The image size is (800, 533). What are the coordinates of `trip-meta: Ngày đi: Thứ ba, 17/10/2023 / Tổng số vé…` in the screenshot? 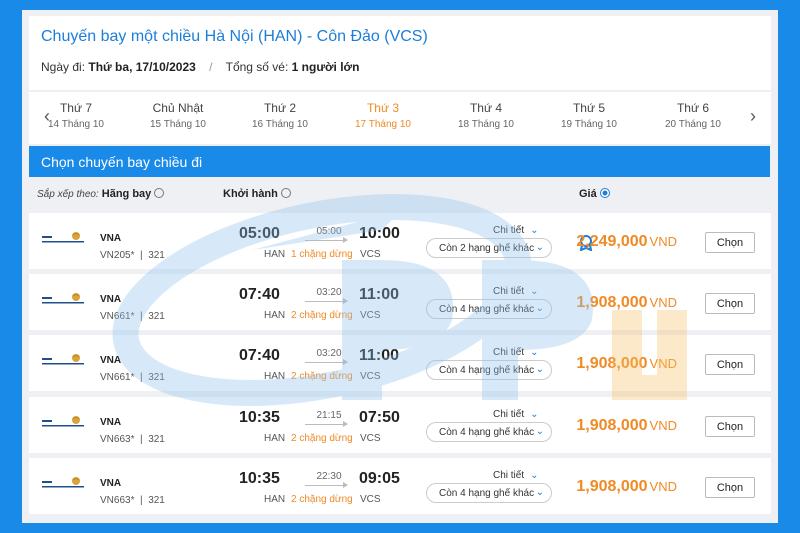 It's located at (200, 67).